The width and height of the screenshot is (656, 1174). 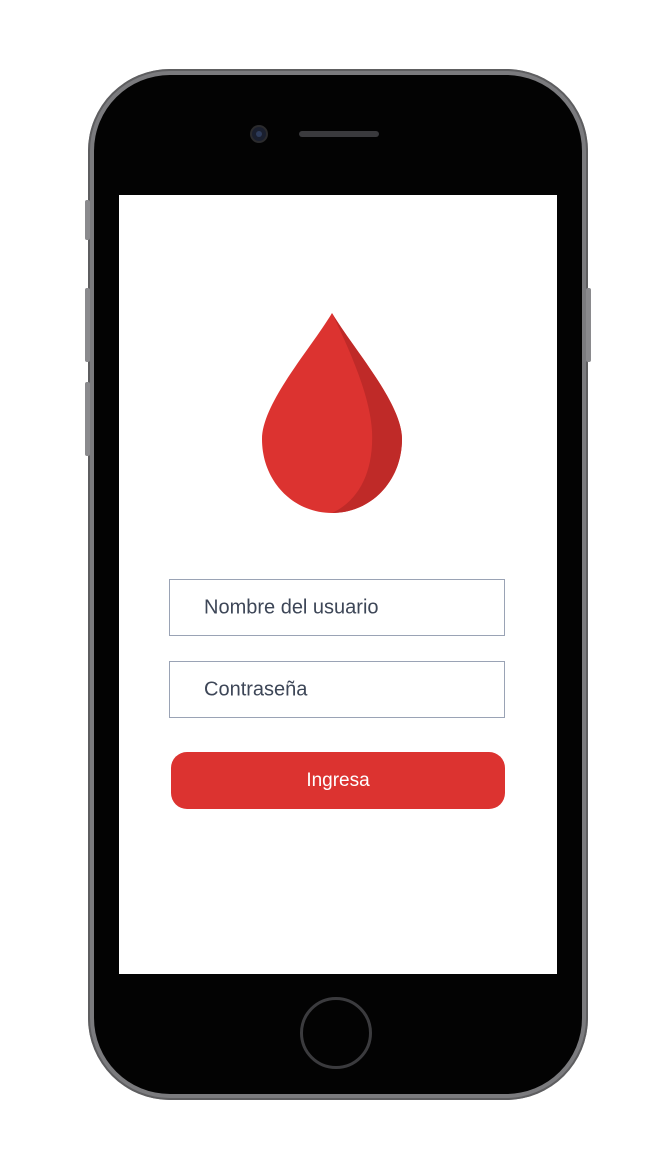 What do you see at coordinates (338, 780) in the screenshot?
I see `login-button: Ingresa` at bounding box center [338, 780].